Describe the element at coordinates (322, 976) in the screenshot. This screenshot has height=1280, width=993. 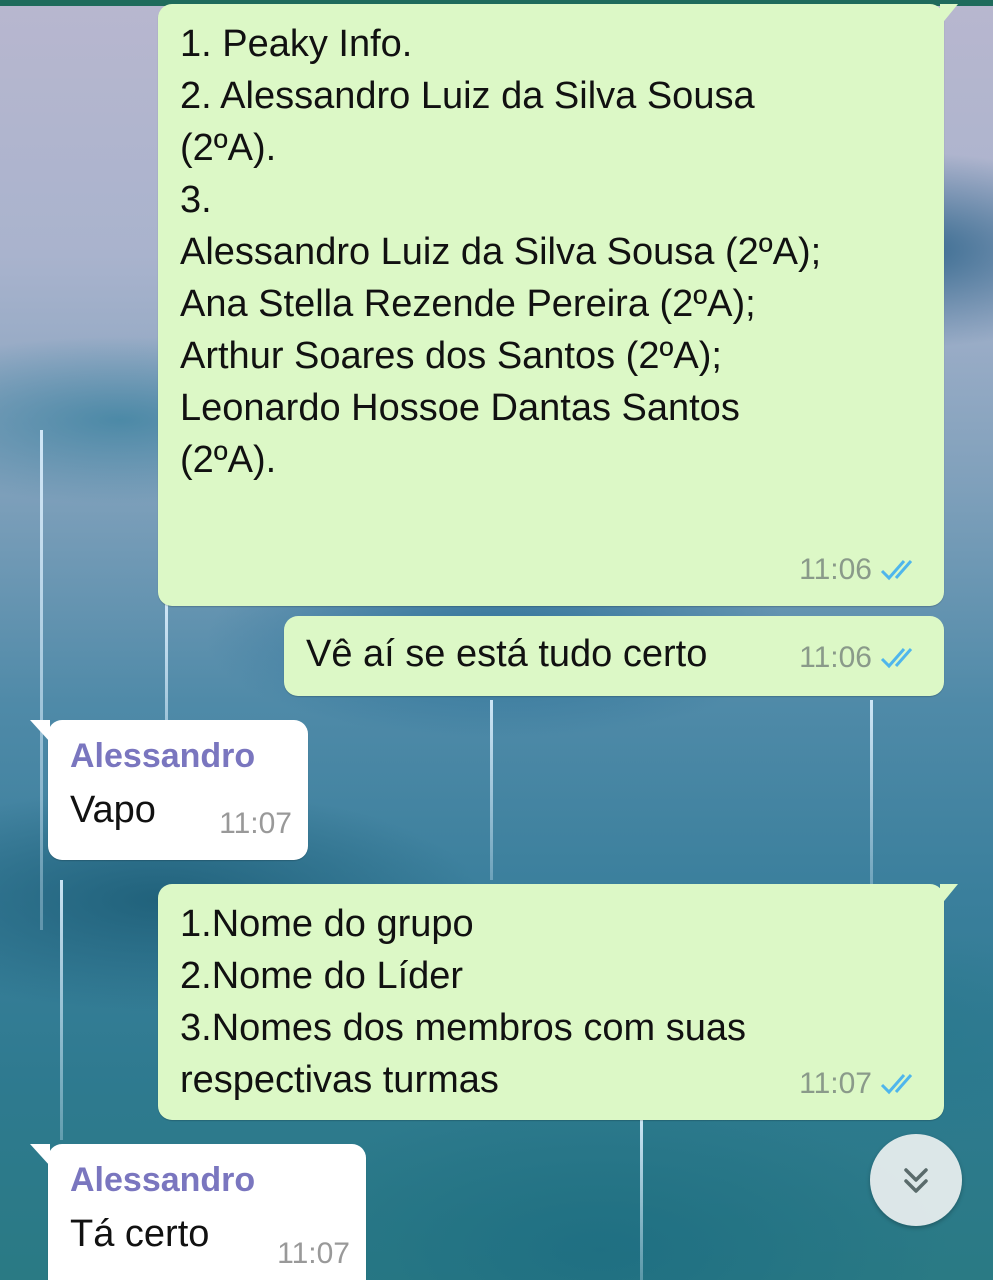
I see `message-line: 2.Nome do Líder` at that location.